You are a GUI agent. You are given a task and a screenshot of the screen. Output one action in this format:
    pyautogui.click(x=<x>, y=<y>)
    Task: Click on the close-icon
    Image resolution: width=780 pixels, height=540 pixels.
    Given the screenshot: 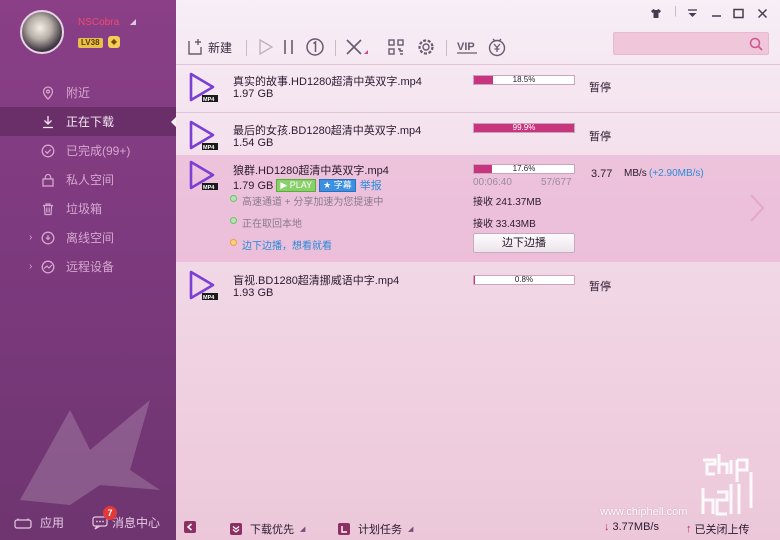 What is the action you would take?
    pyautogui.click(x=762, y=15)
    